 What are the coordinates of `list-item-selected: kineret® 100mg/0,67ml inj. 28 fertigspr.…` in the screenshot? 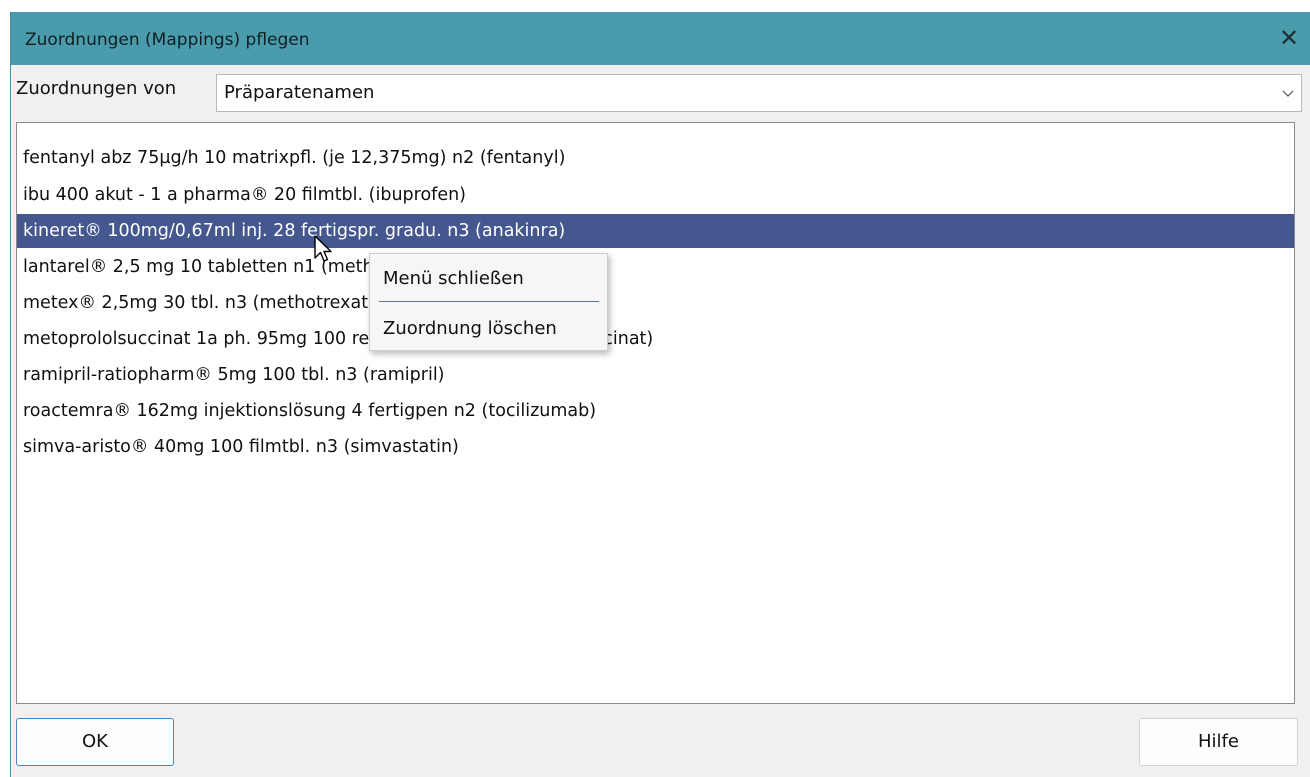 It's located at (655, 231).